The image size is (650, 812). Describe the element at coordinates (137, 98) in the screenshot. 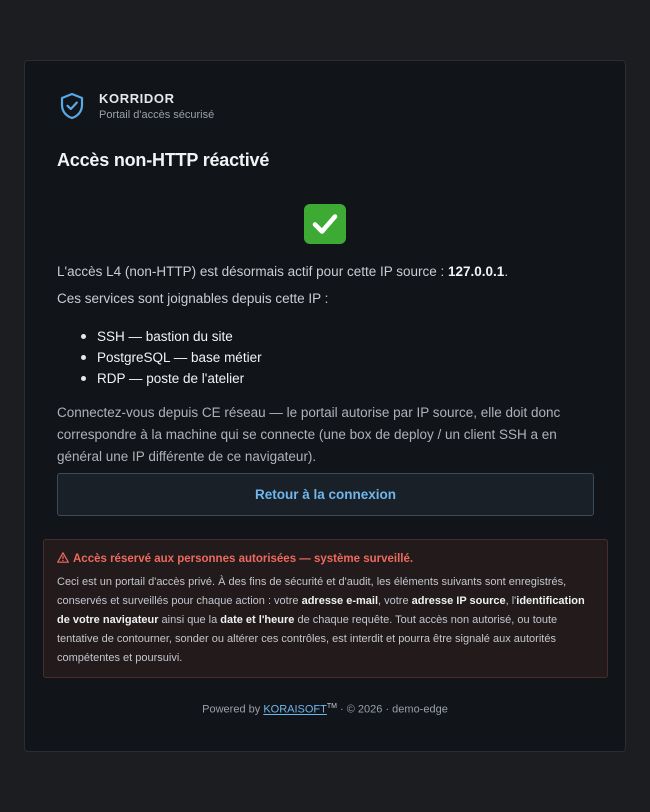

I see `brand-name: KORRIDOR` at that location.